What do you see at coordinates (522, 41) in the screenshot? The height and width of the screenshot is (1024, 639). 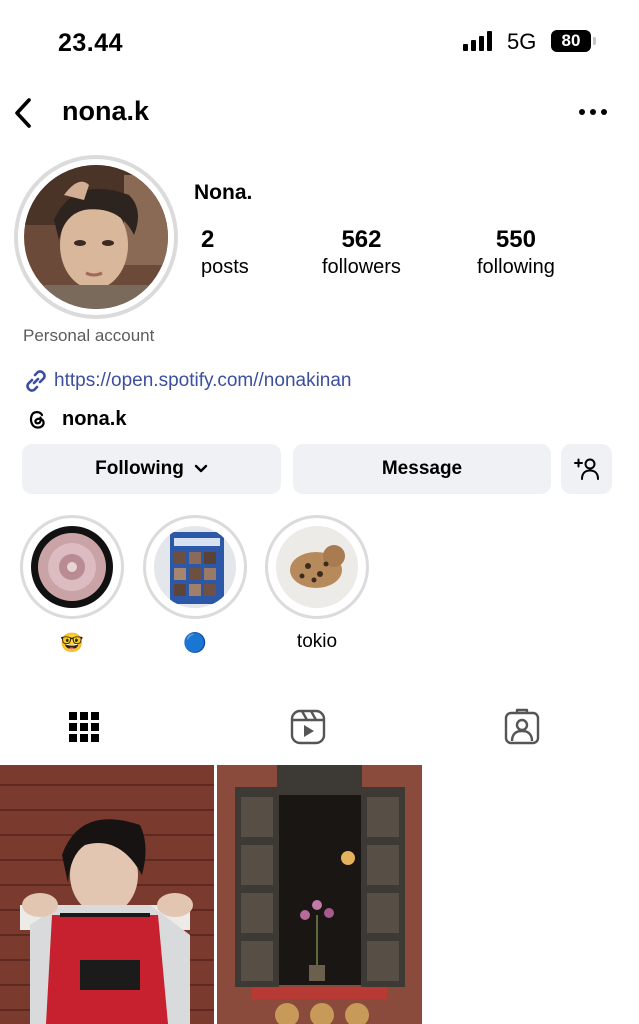 I see `network-type: 5G` at bounding box center [522, 41].